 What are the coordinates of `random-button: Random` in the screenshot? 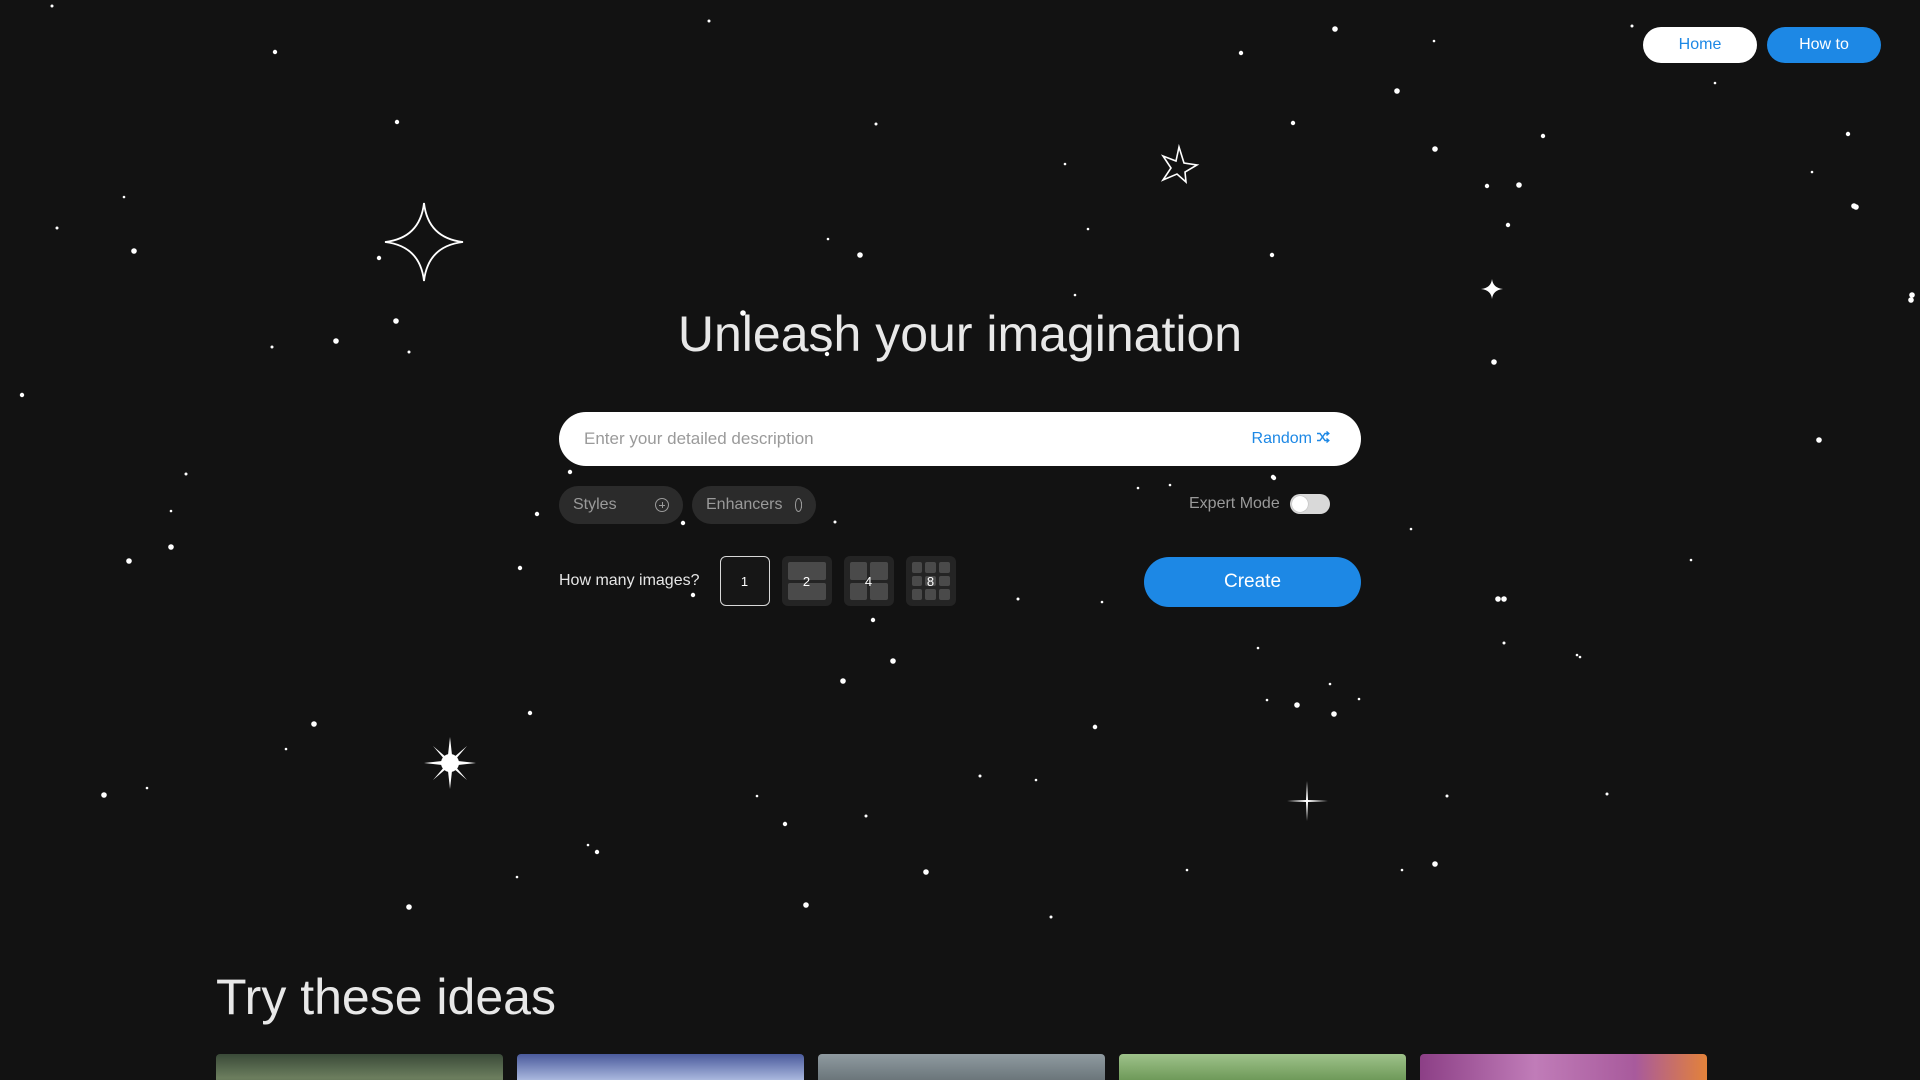 It's located at (1291, 439).